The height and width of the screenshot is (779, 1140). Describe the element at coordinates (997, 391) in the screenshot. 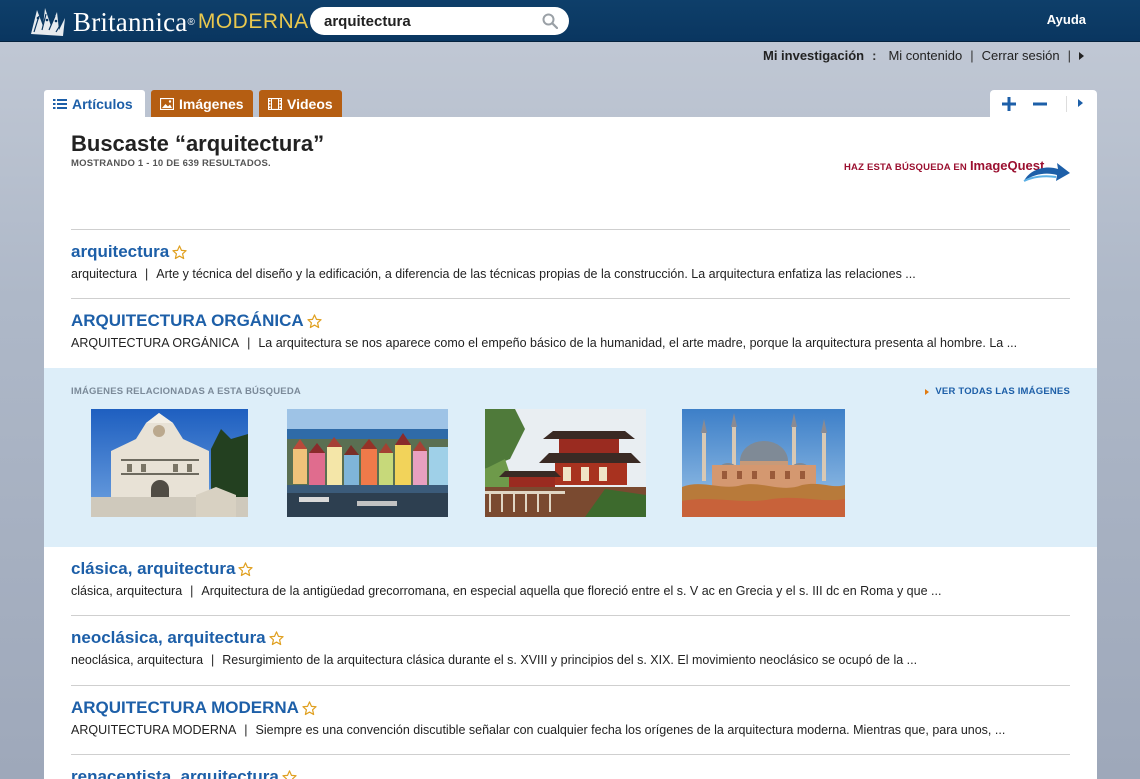

I see `view-all-images-link: VER TODAS LAS IMÁGENES` at that location.